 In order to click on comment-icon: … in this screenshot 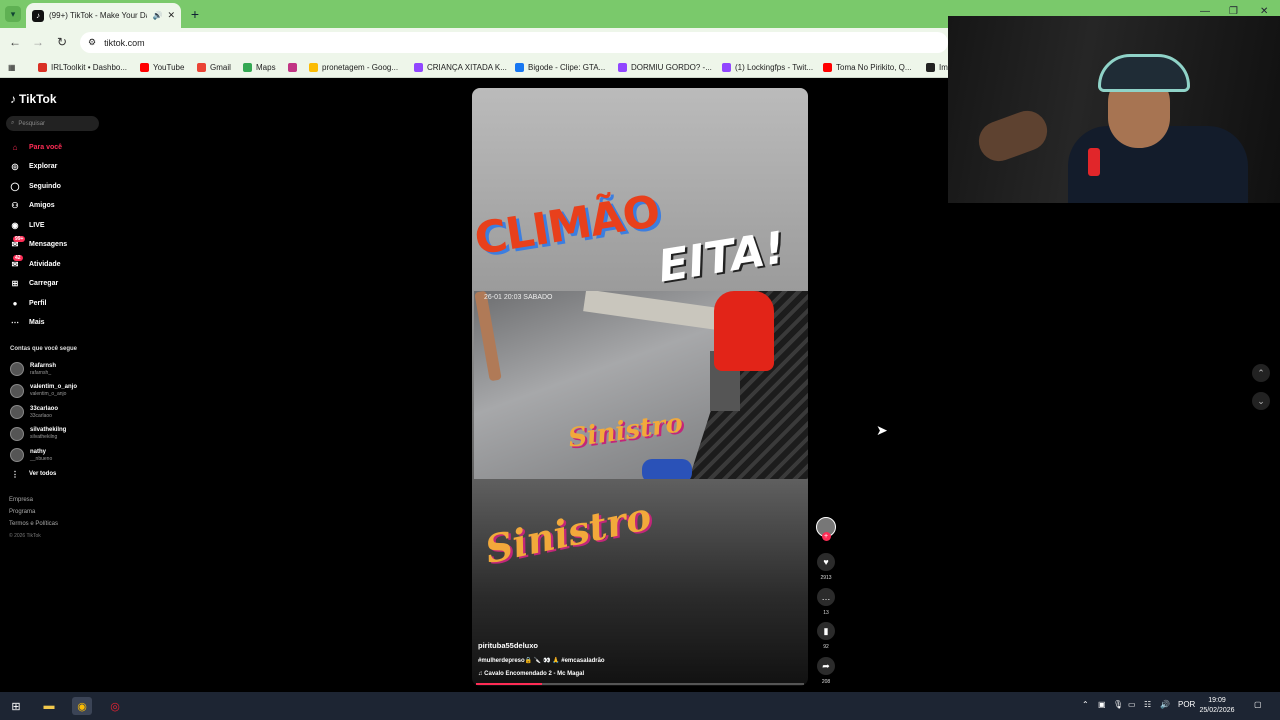, I will do `click(826, 597)`.